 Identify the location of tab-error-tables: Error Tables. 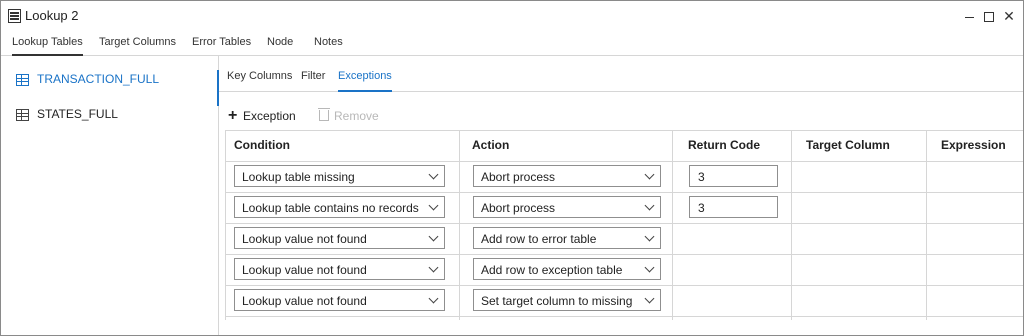
(221, 42).